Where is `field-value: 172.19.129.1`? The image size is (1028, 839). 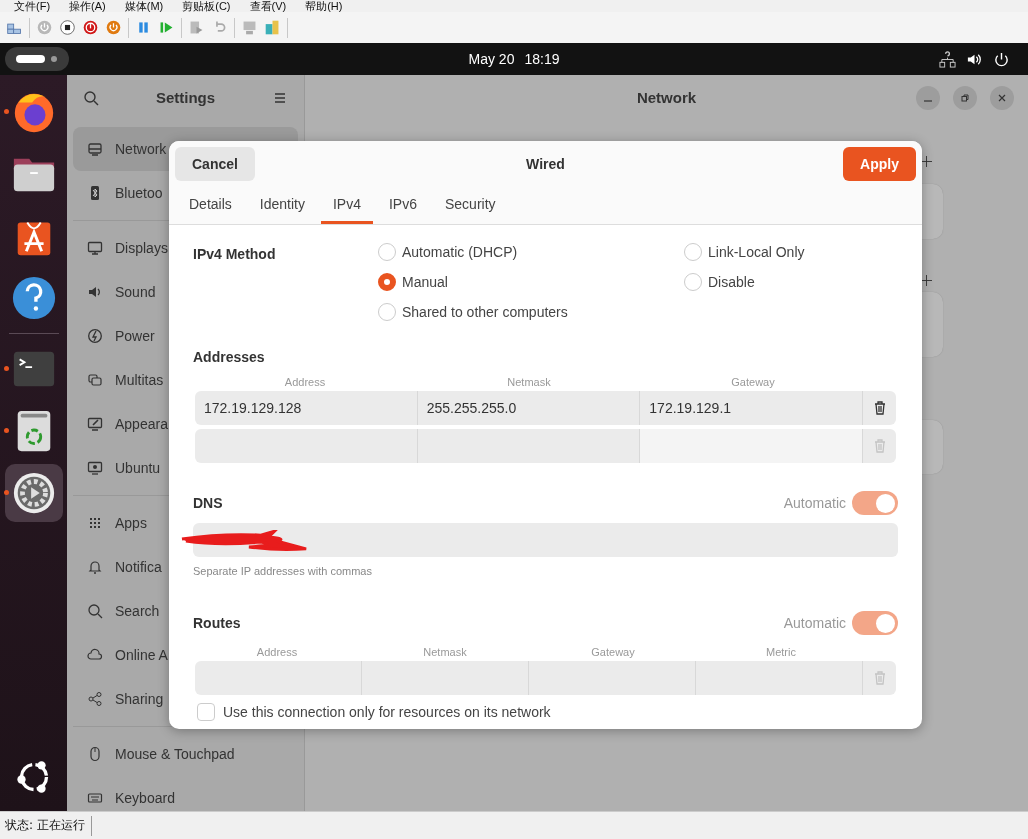
field-value: 172.19.129.1 is located at coordinates (690, 408).